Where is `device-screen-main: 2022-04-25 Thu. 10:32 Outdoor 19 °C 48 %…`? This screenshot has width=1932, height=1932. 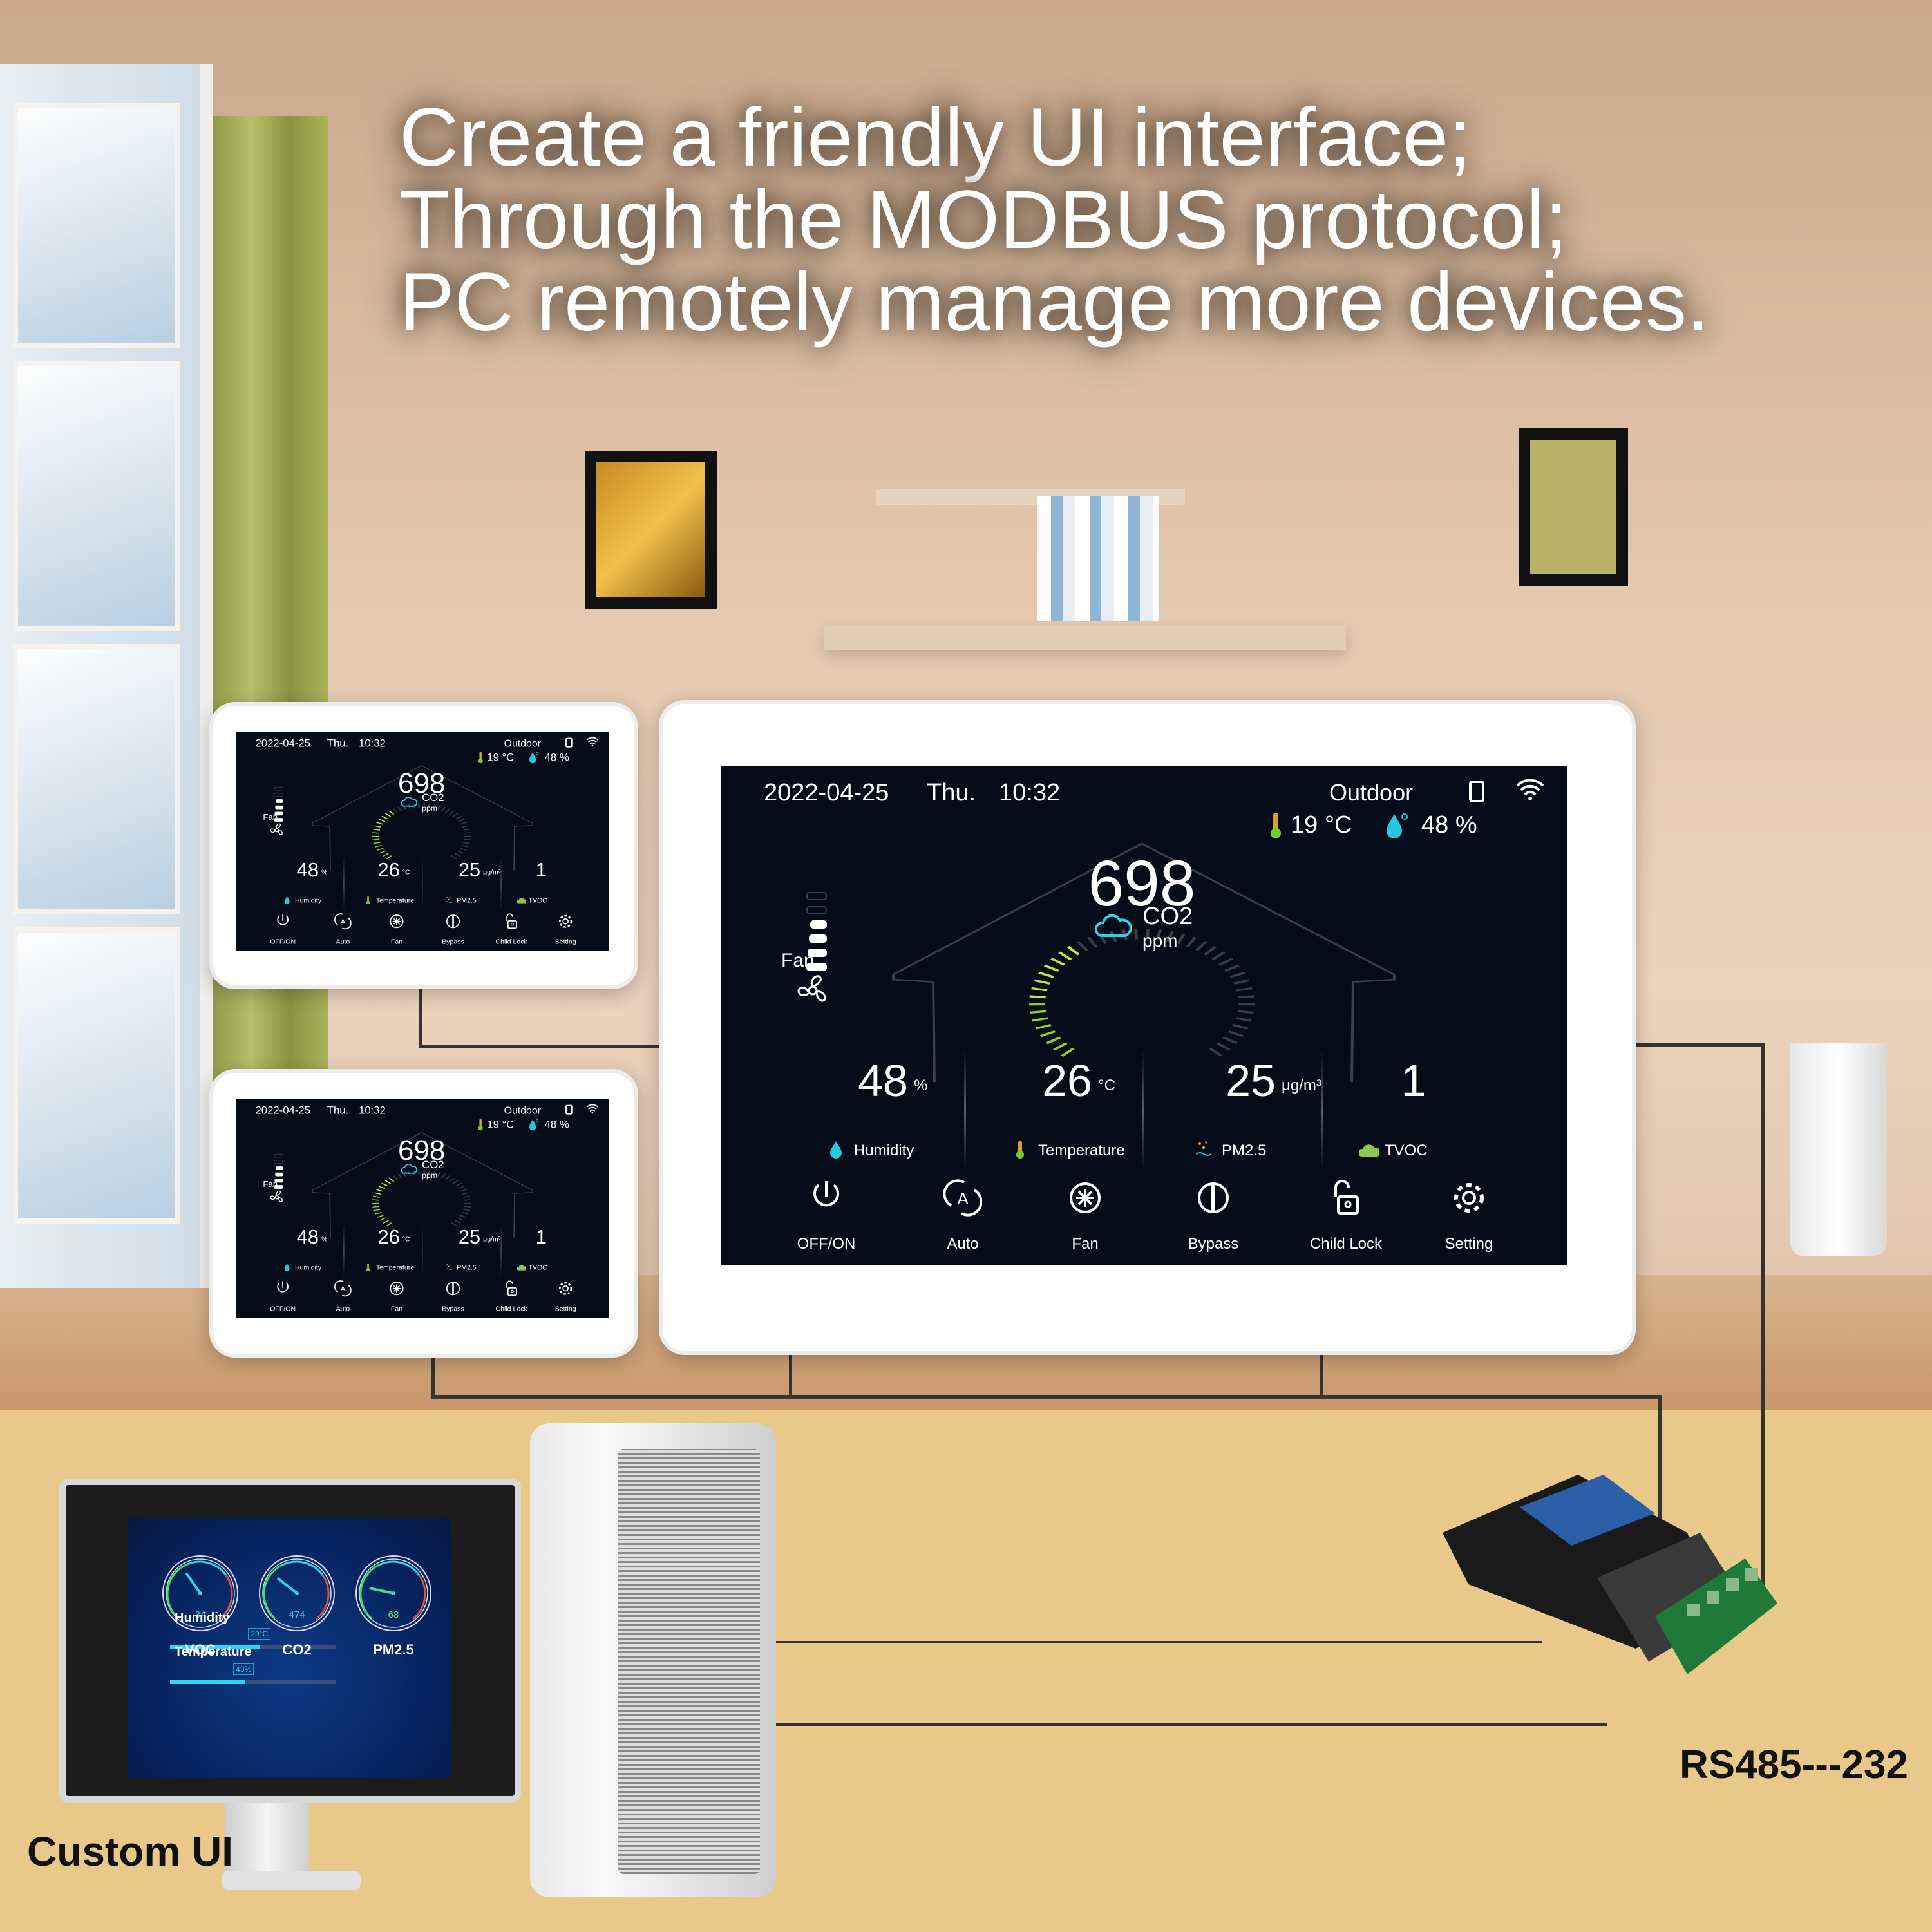 device-screen-main: 2022-04-25 Thu. 10:32 Outdoor 19 °C 48 %… is located at coordinates (1144, 1015).